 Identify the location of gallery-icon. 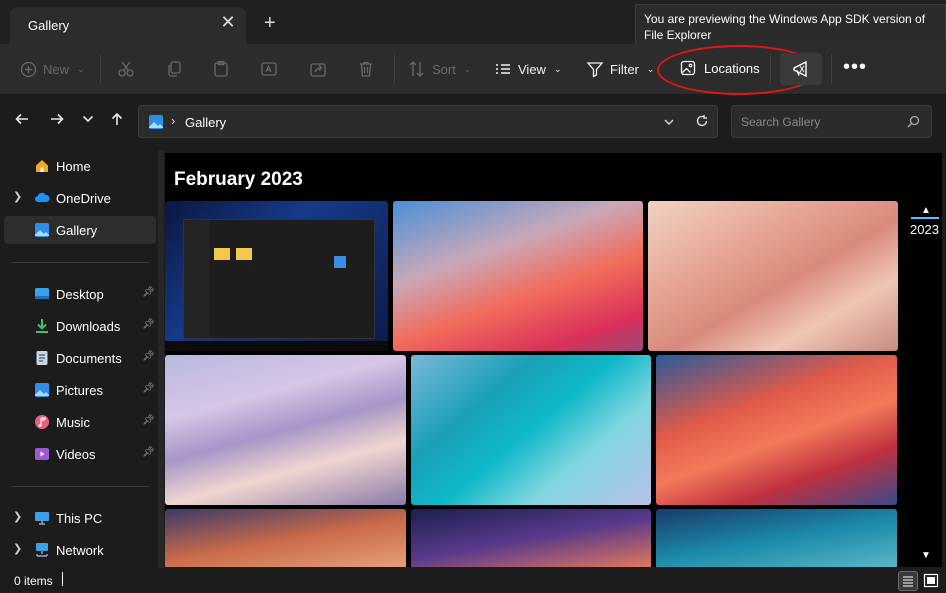
(42, 230).